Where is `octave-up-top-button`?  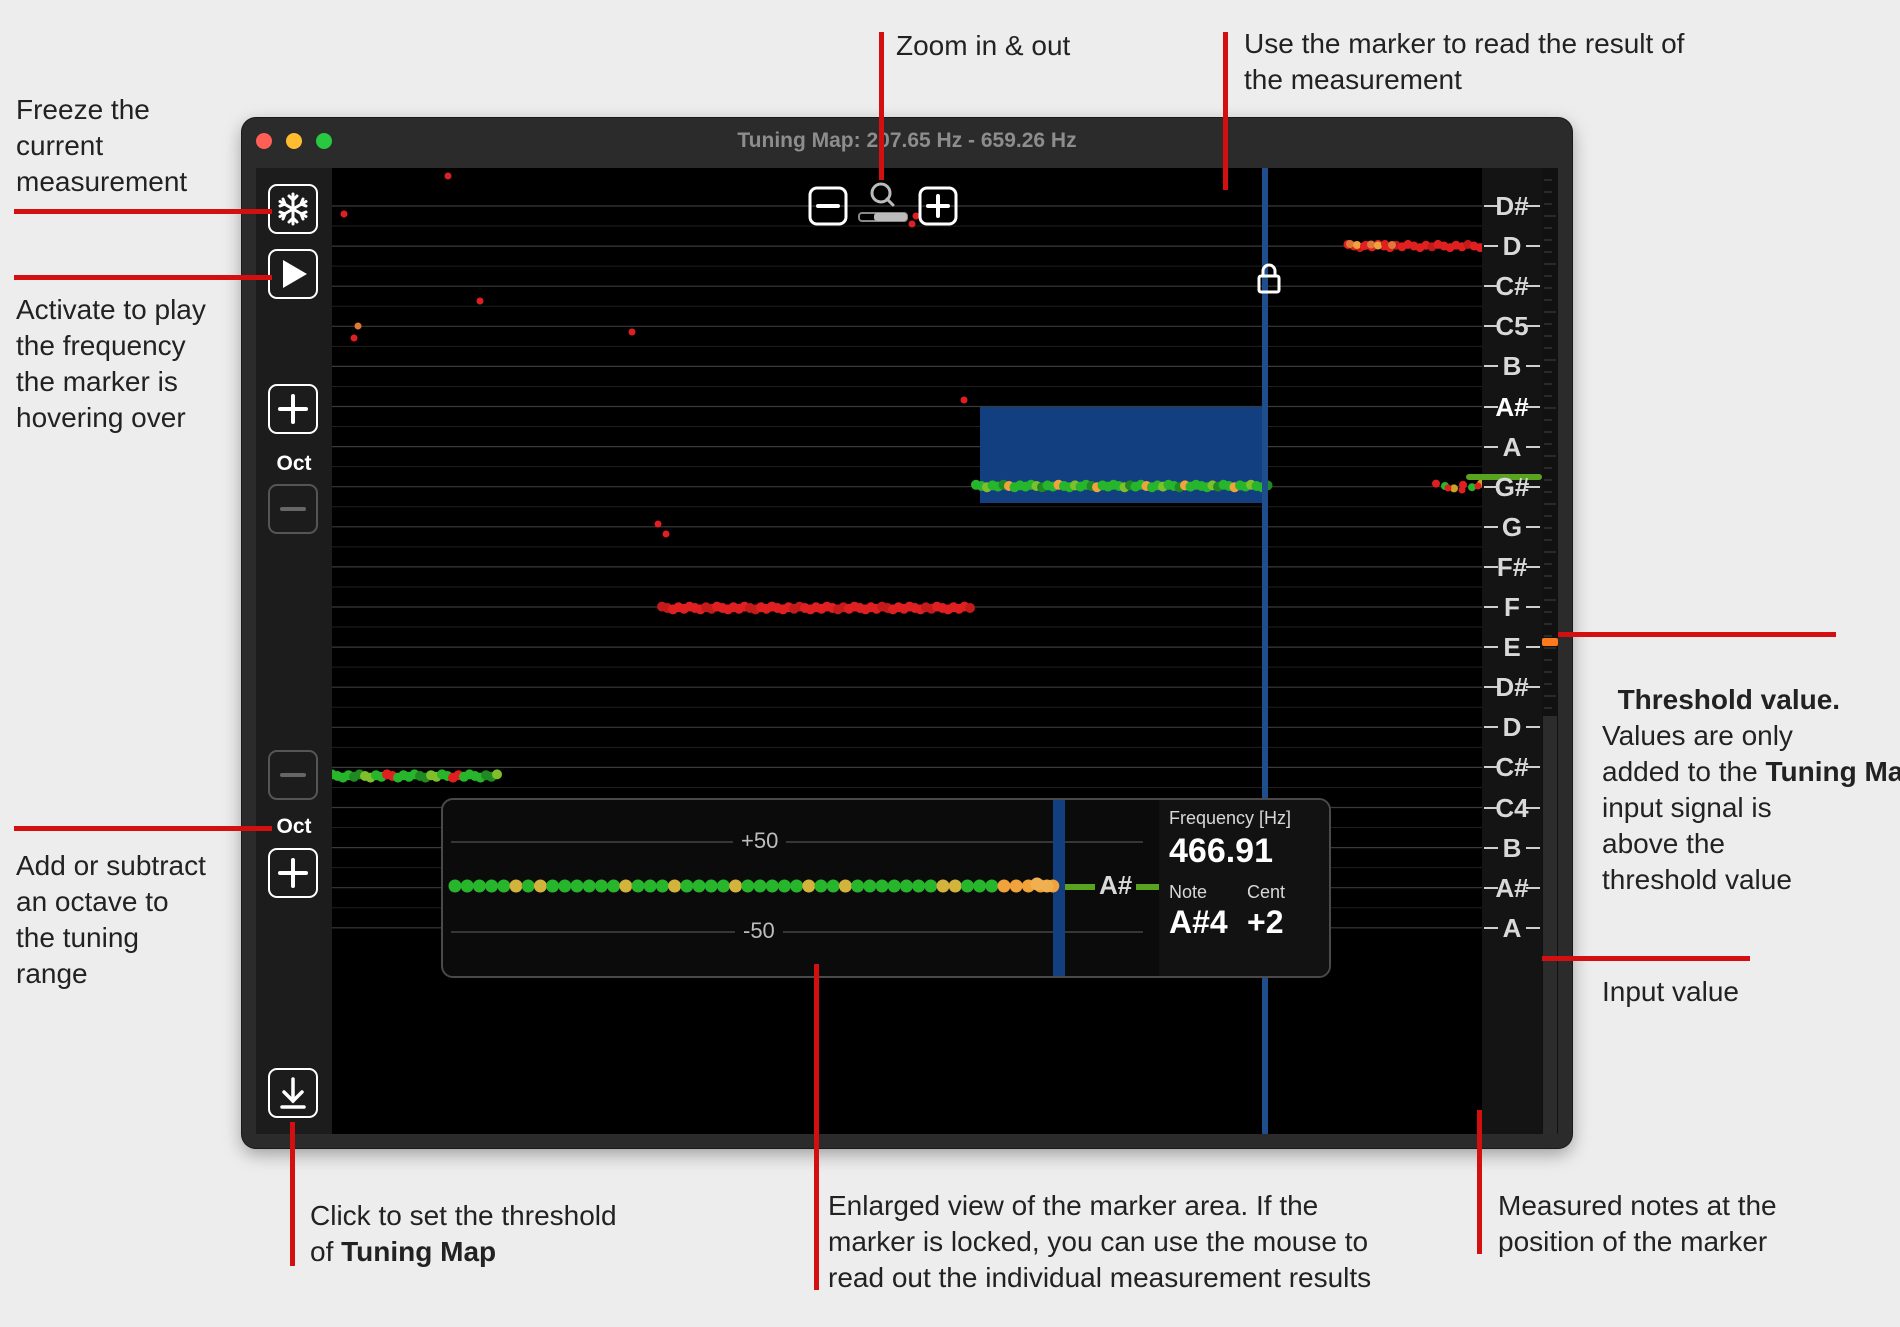 octave-up-top-button is located at coordinates (293, 409).